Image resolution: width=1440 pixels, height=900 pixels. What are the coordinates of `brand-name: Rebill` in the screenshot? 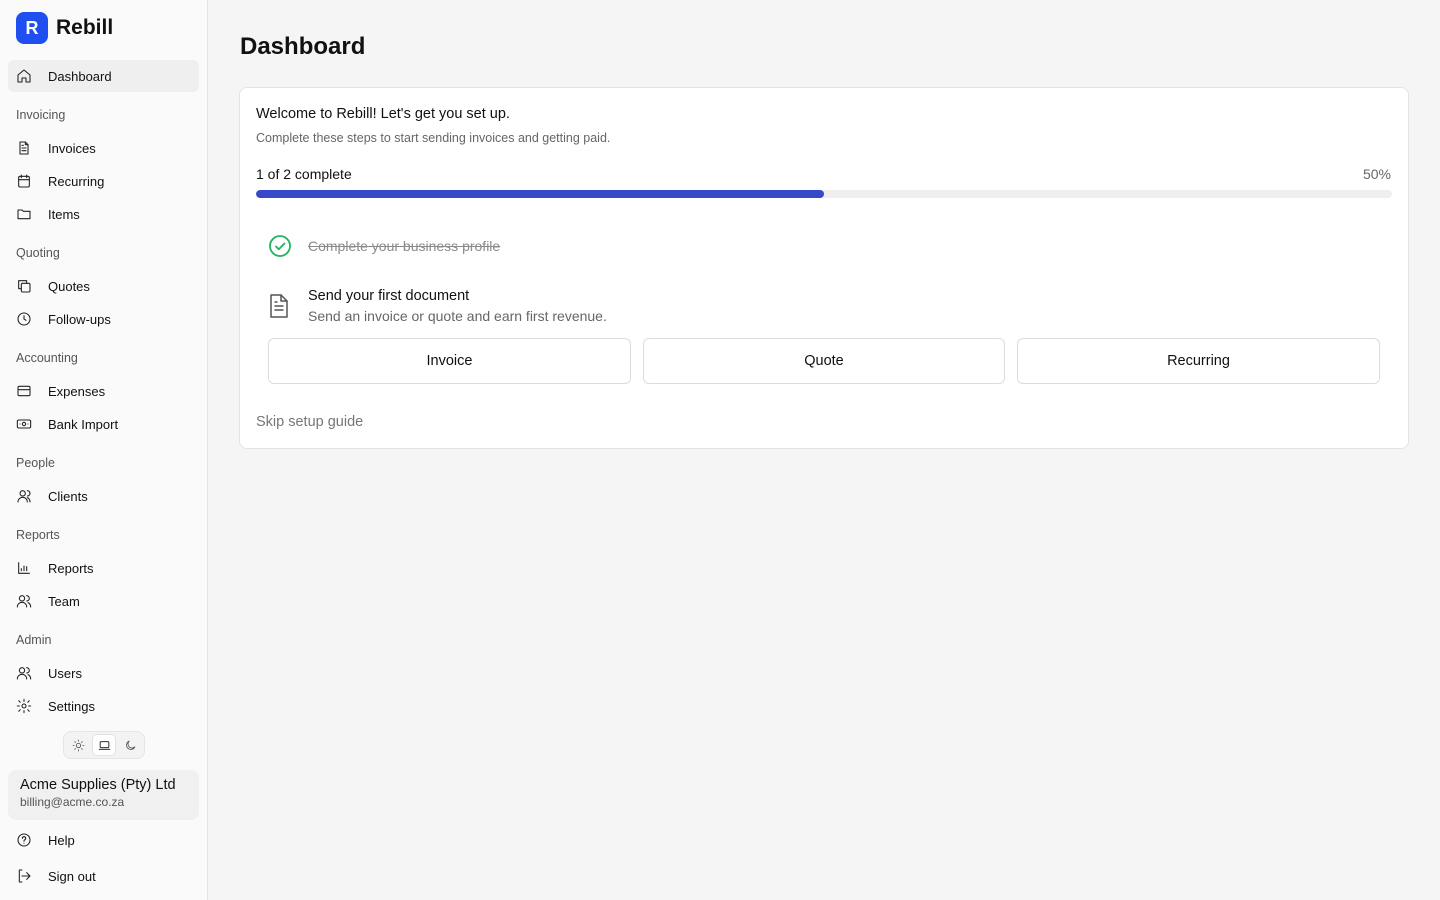 It's located at (85, 27).